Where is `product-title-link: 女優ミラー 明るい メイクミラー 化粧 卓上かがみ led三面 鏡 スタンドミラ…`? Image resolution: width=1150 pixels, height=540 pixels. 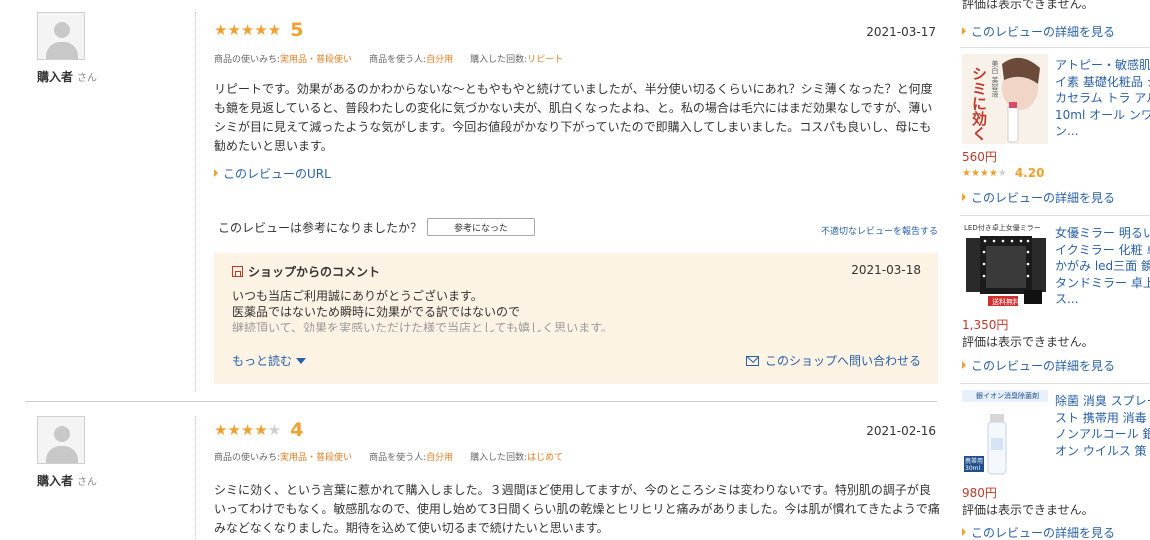
product-title-link: 女優ミラー 明るい メイクミラー 化粧 卓上かがみ led三面 鏡 スタンドミラ… is located at coordinates (1102, 266).